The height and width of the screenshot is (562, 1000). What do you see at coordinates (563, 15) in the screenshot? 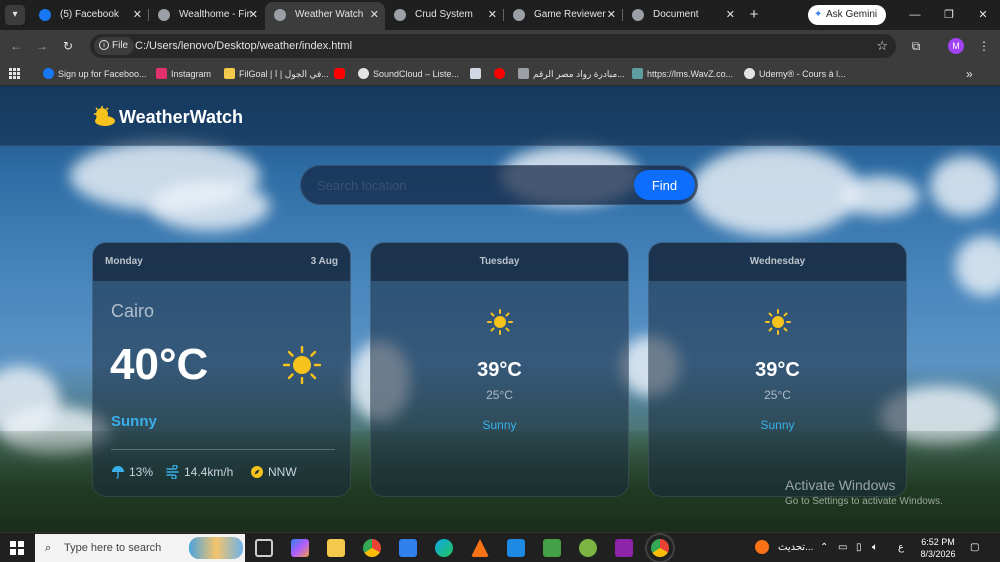
I see `tab-game-reviewer: Game Reviewer ✕` at bounding box center [563, 15].